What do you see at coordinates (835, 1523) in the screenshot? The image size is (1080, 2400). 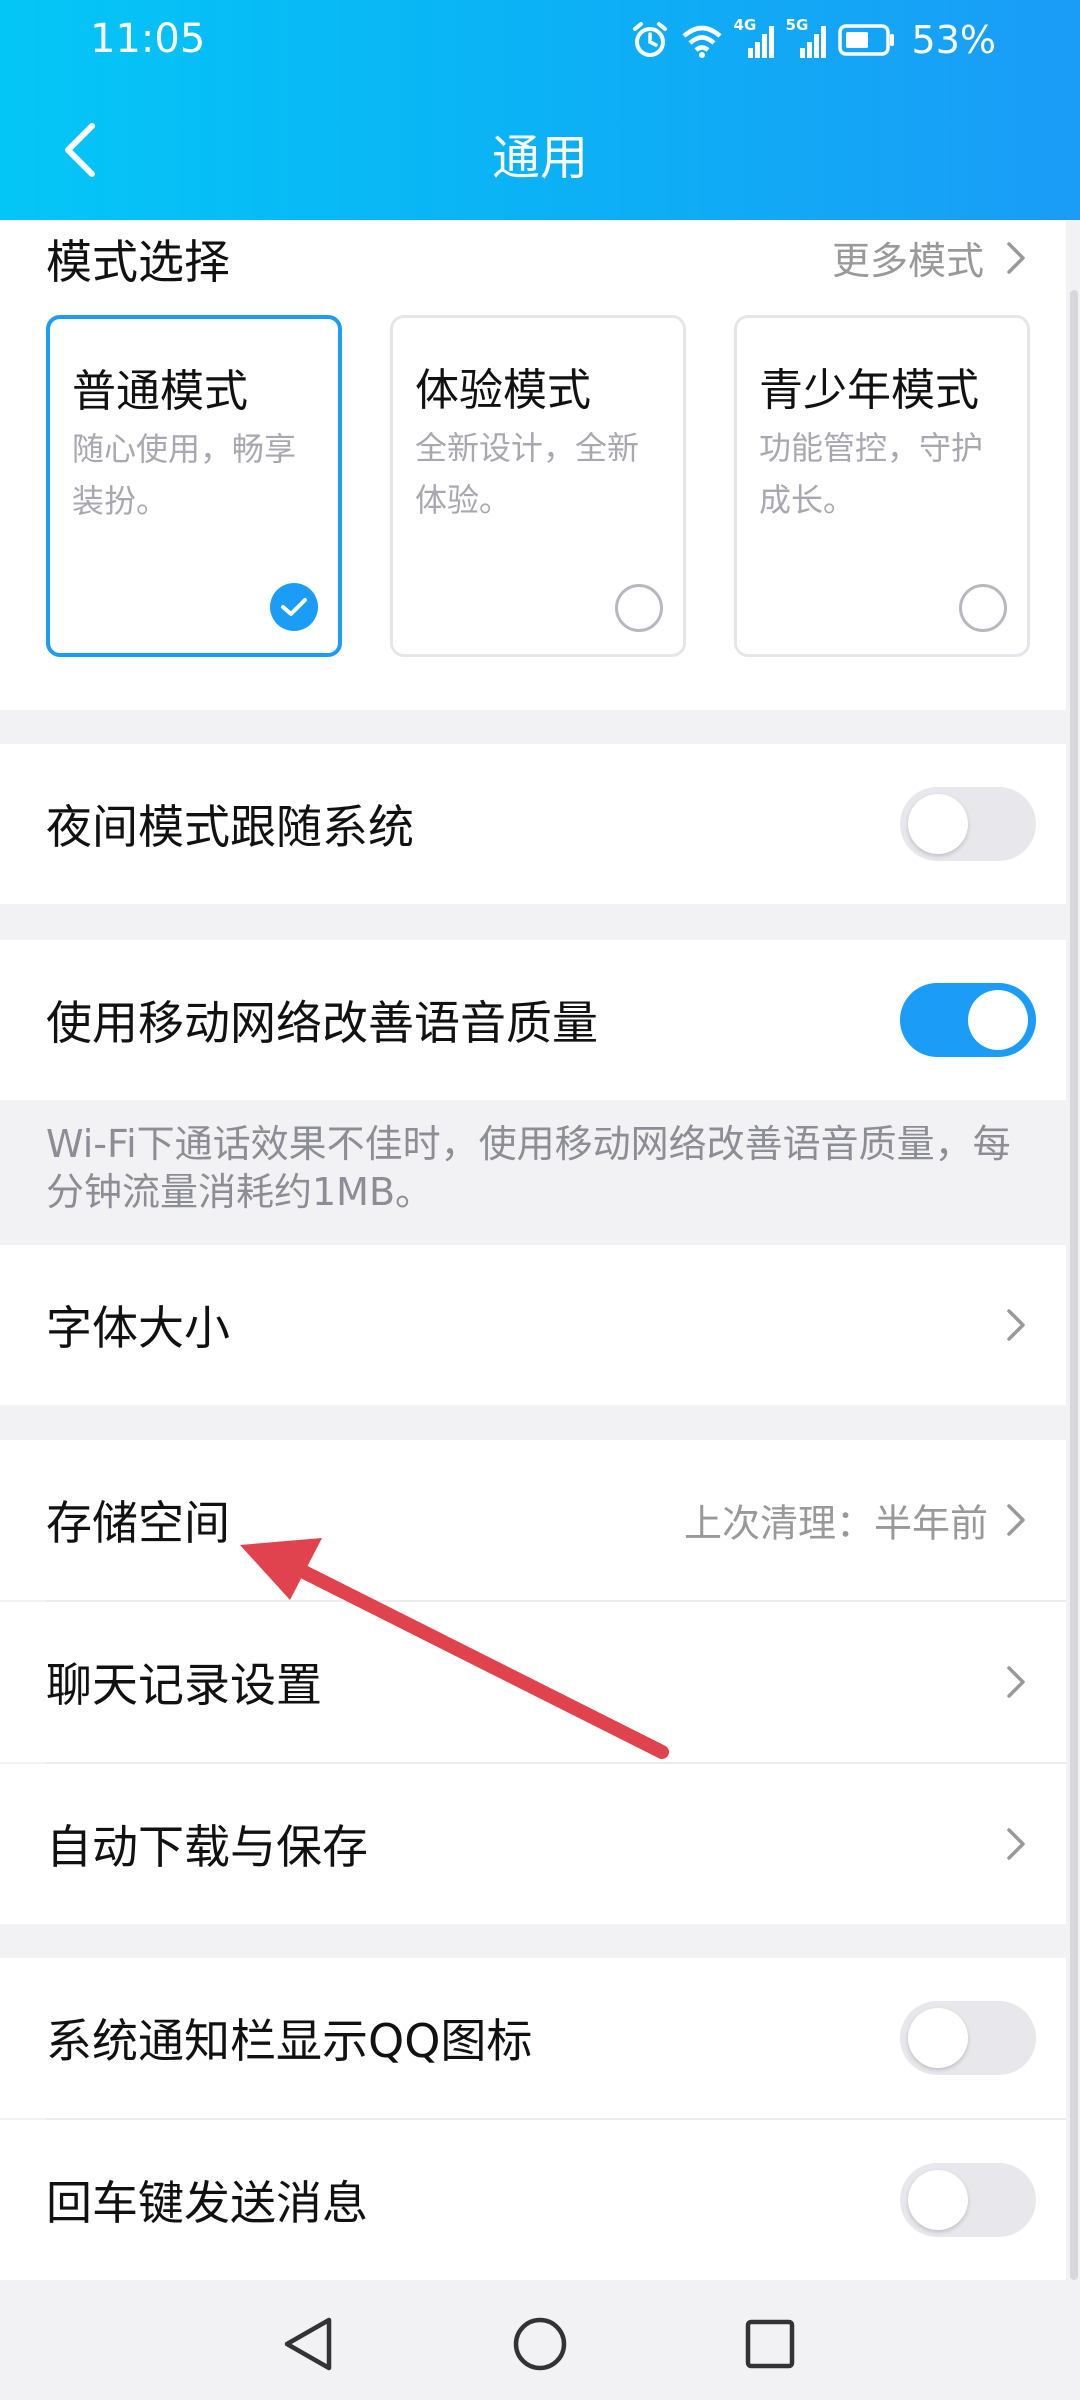 I see `storage-last-cleaned: 上次清理：半年前` at bounding box center [835, 1523].